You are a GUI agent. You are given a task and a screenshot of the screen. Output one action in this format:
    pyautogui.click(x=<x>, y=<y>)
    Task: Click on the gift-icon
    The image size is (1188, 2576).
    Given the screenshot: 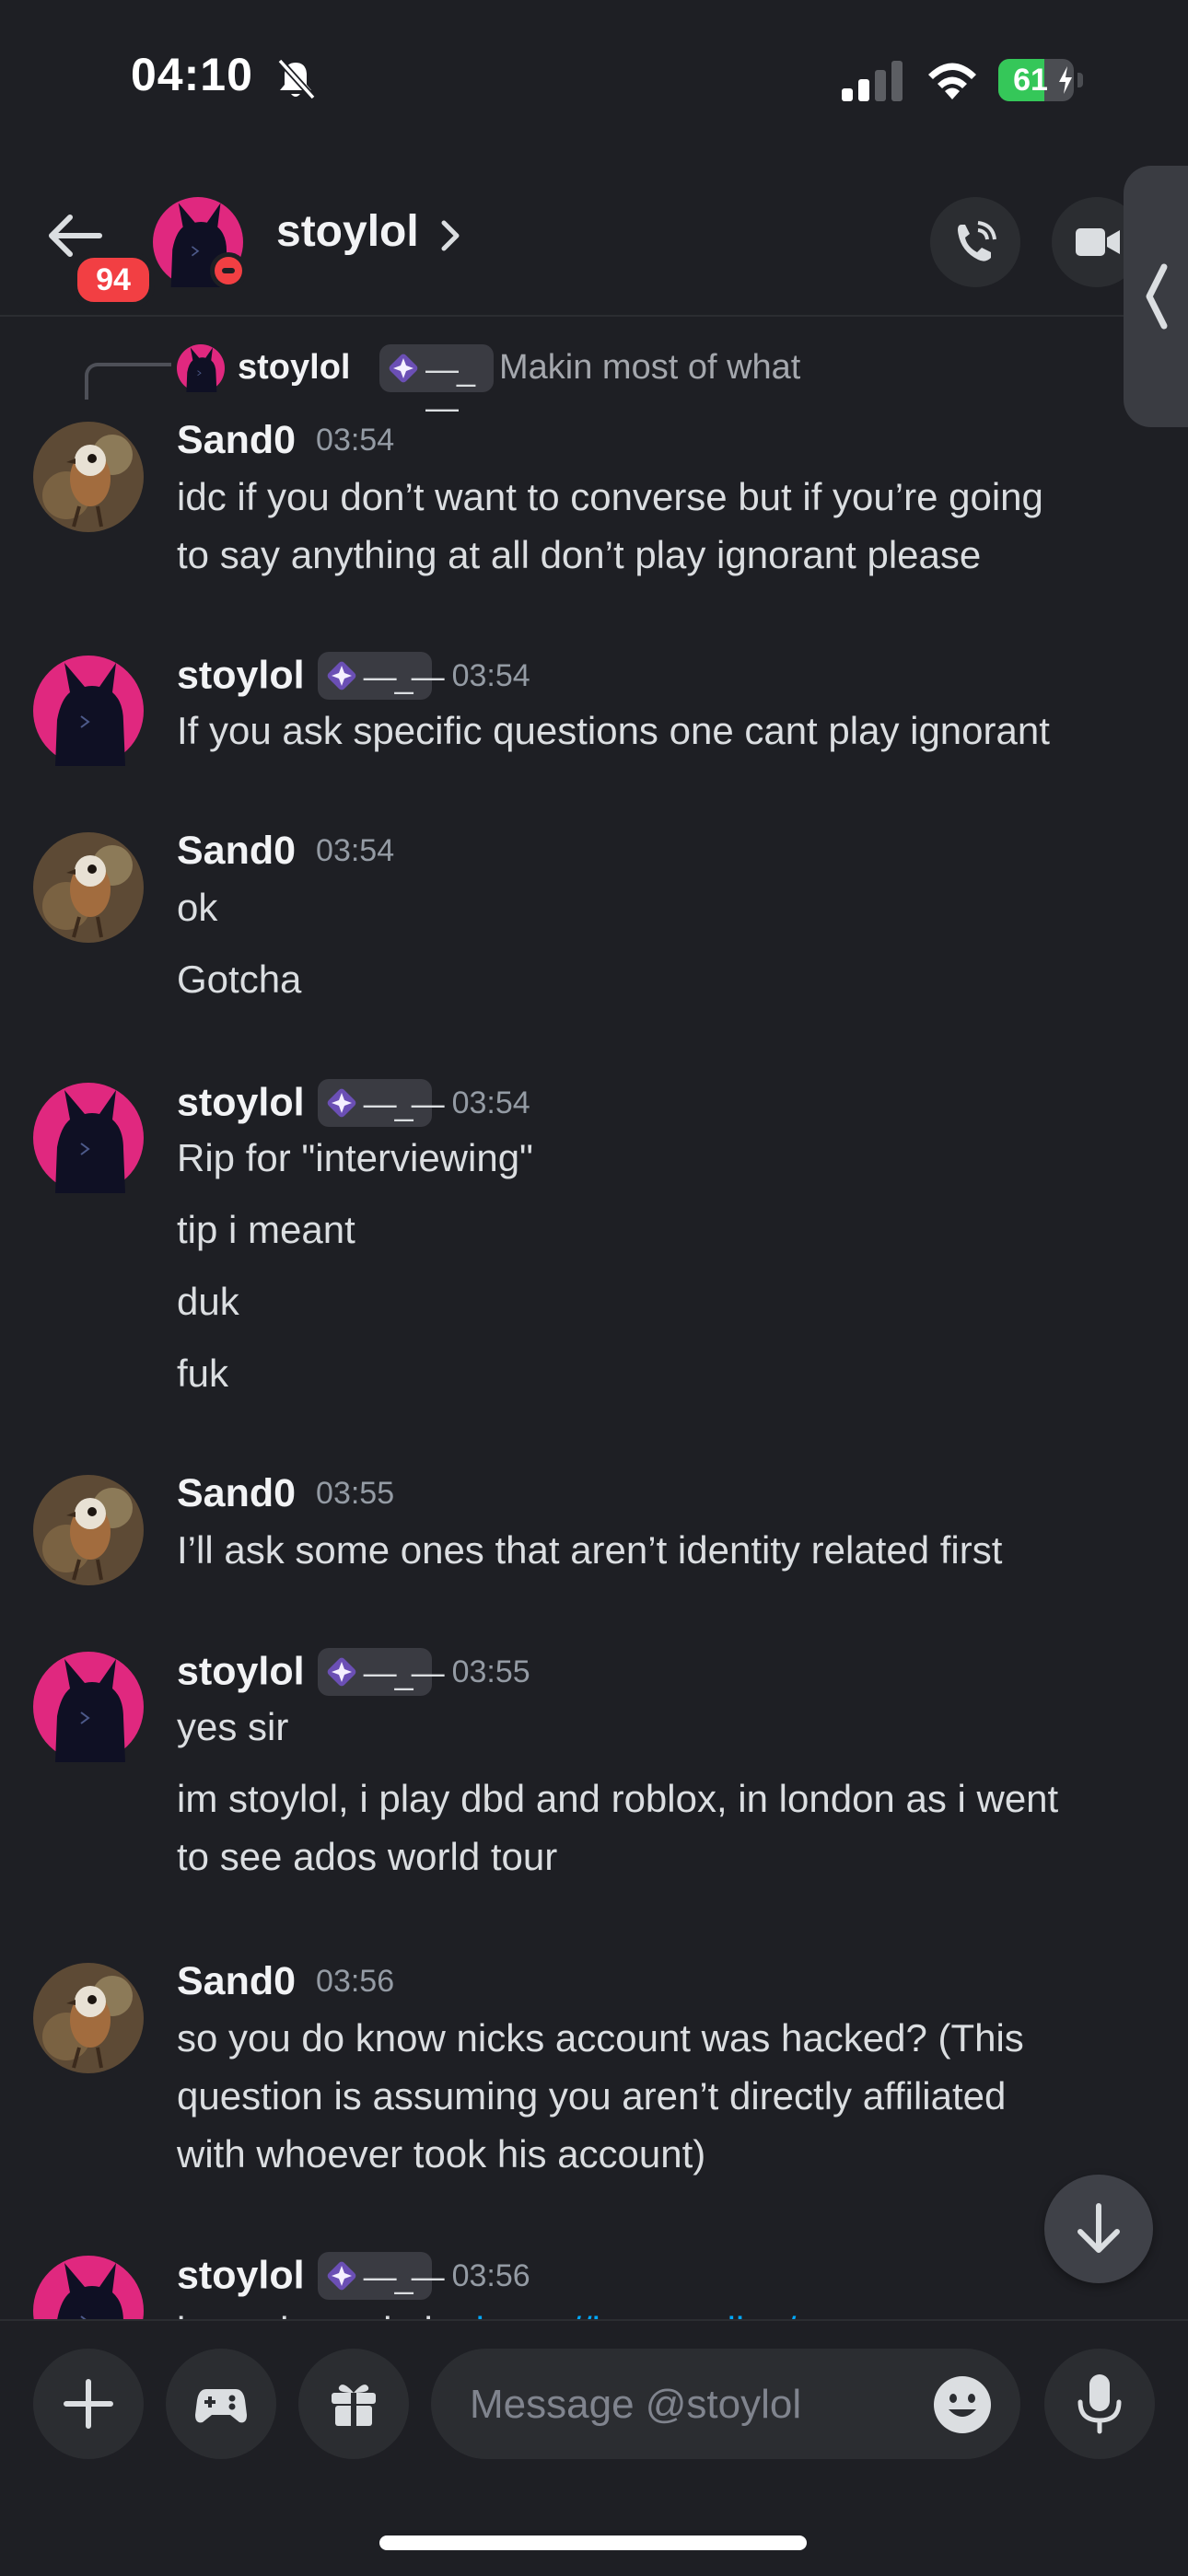 What is the action you would take?
    pyautogui.click(x=354, y=2405)
    